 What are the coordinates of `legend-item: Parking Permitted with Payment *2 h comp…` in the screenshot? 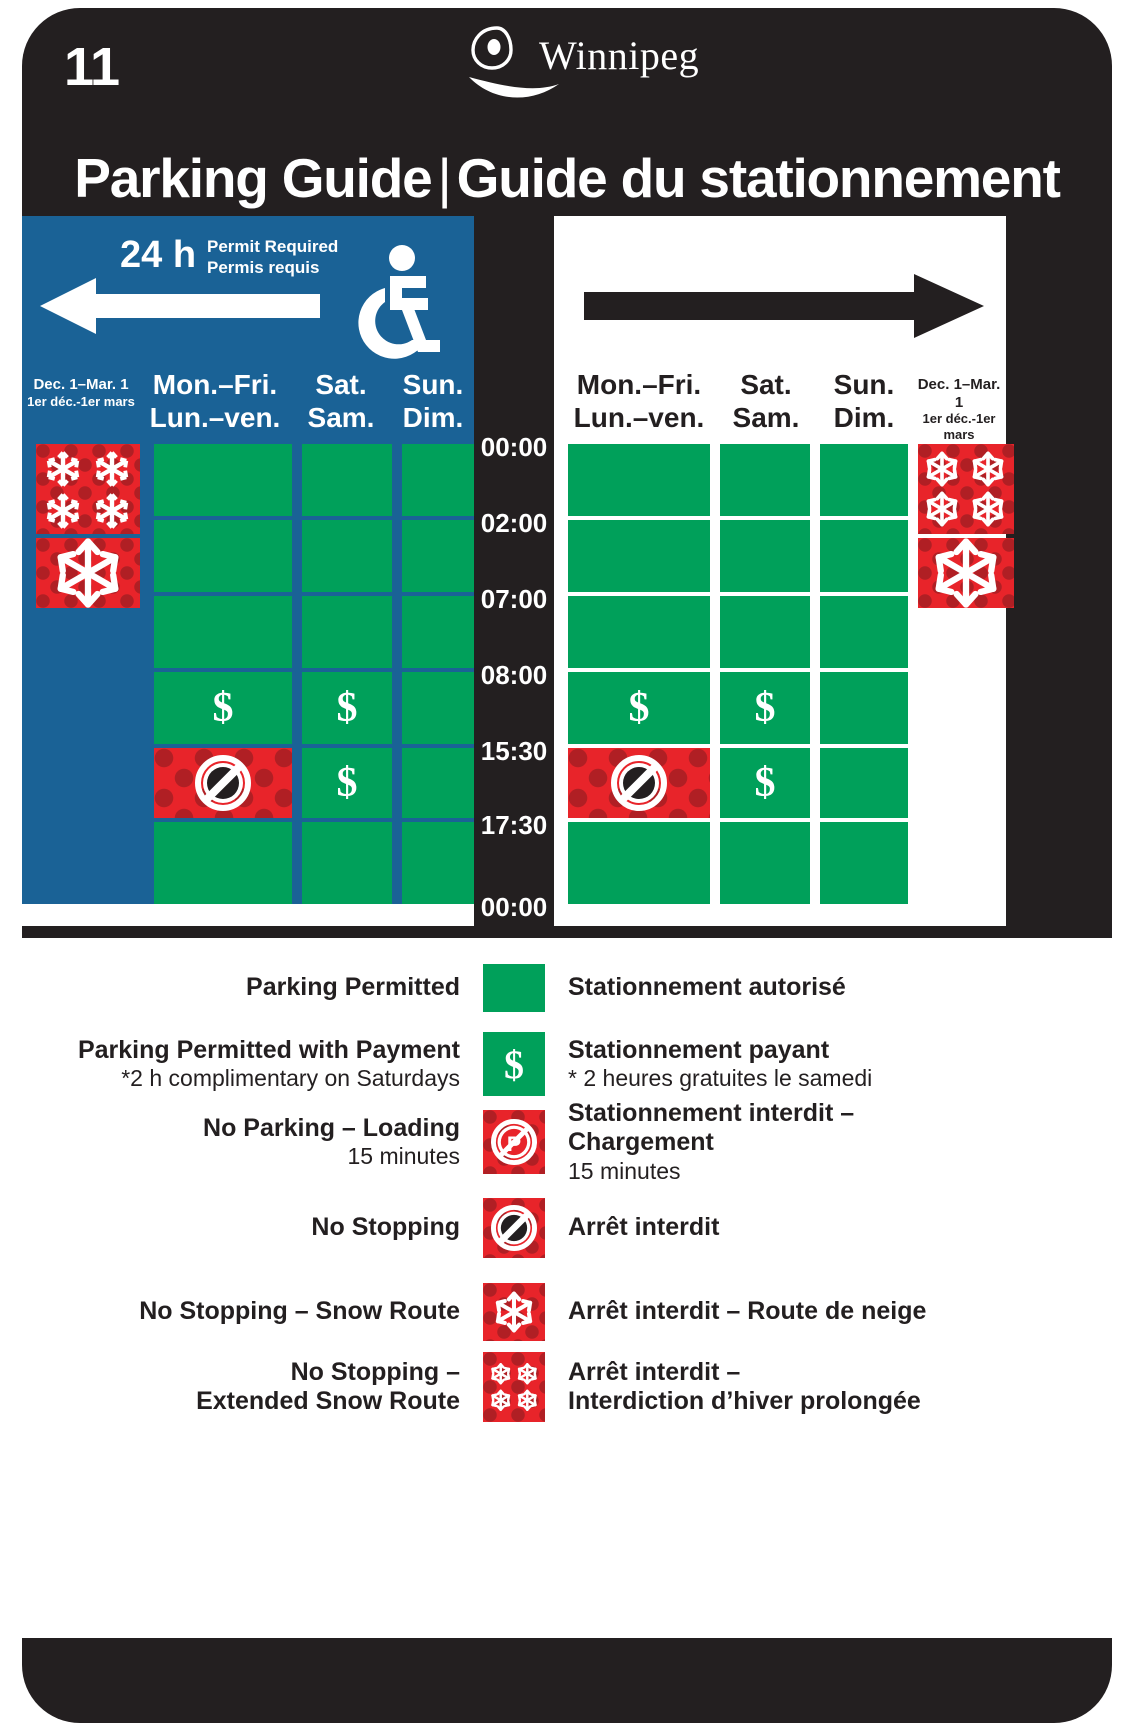 It's located at (567, 1064).